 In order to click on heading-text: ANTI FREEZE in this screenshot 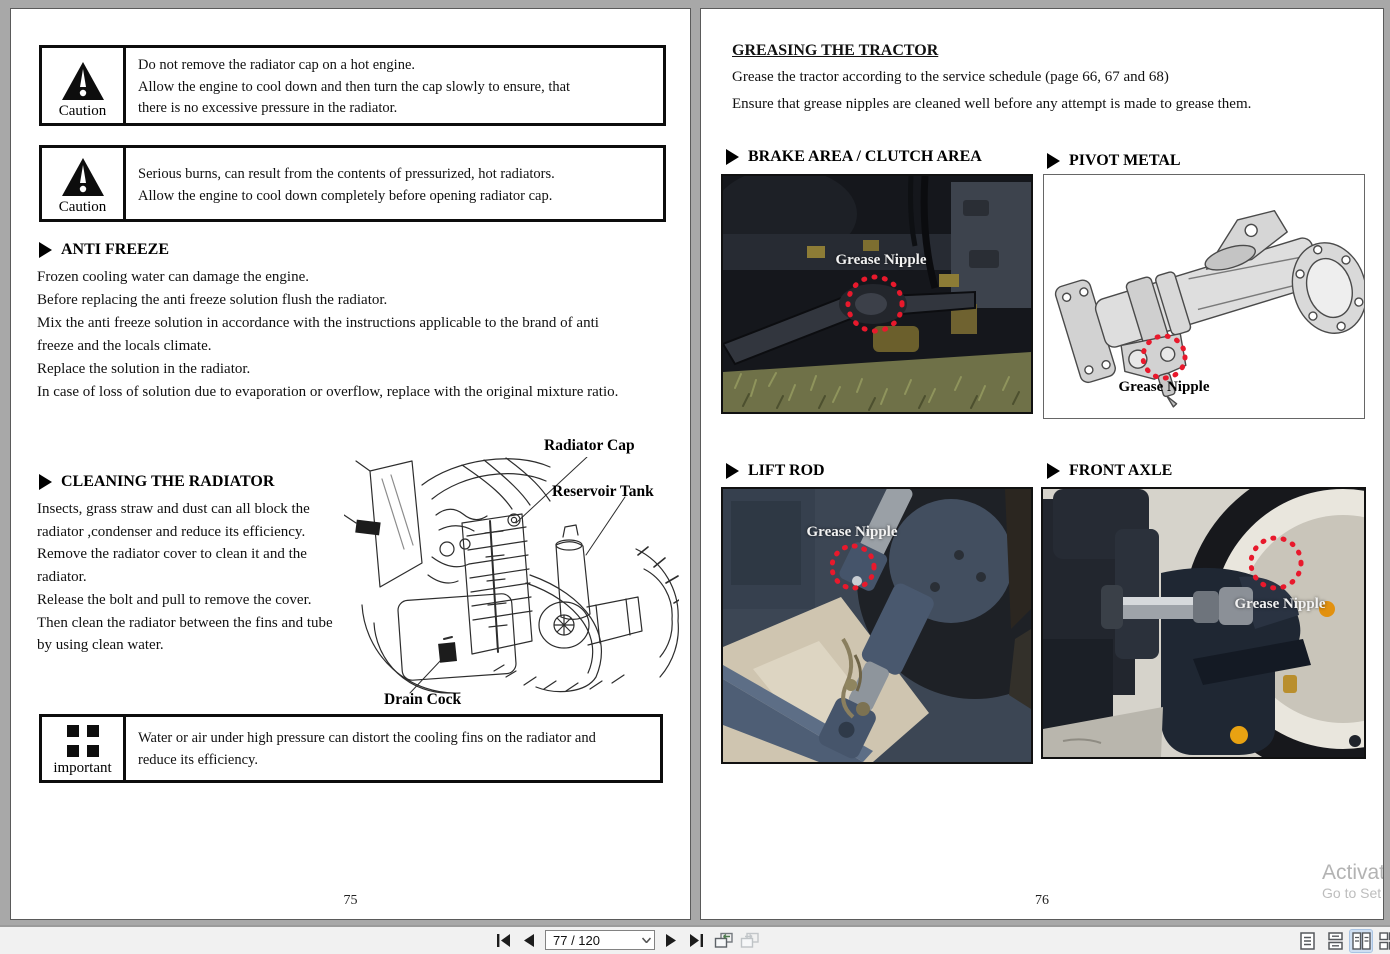, I will do `click(115, 249)`.